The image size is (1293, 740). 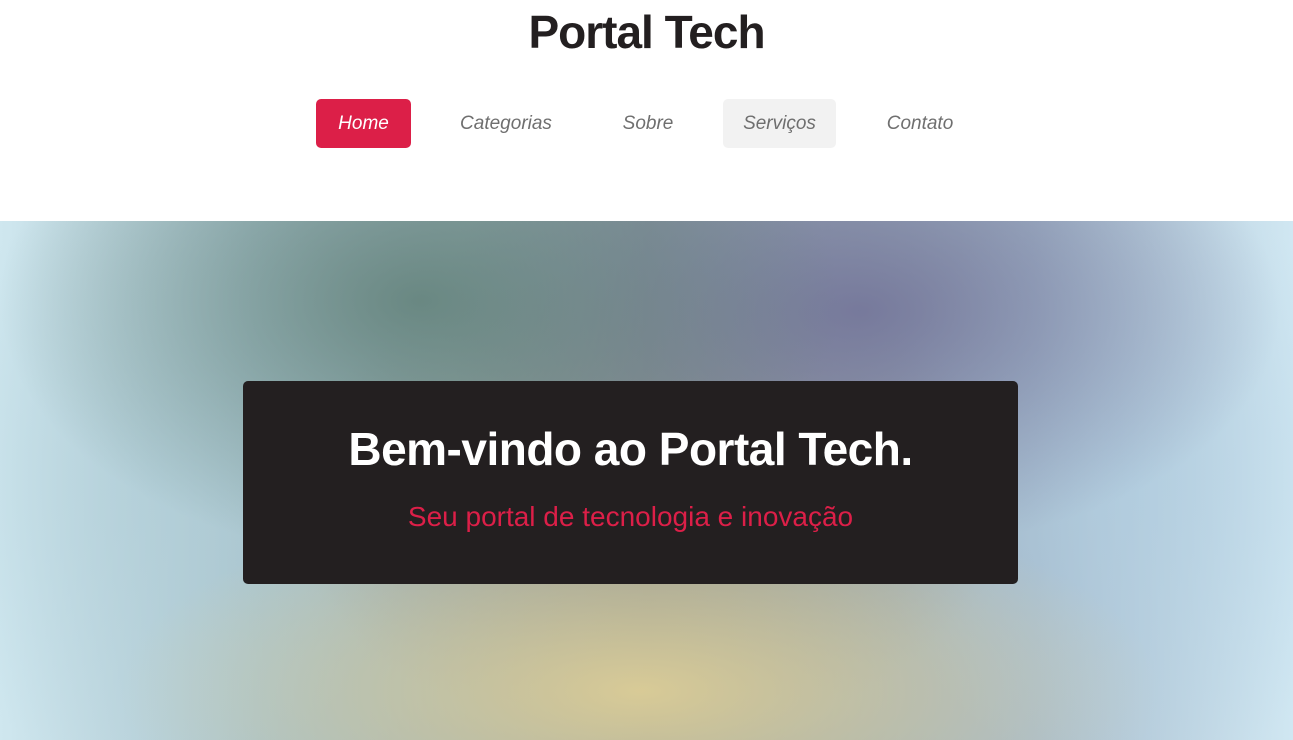 What do you see at coordinates (630, 449) in the screenshot?
I see `hero-title: Bem-vindo ao Portal Tech.` at bounding box center [630, 449].